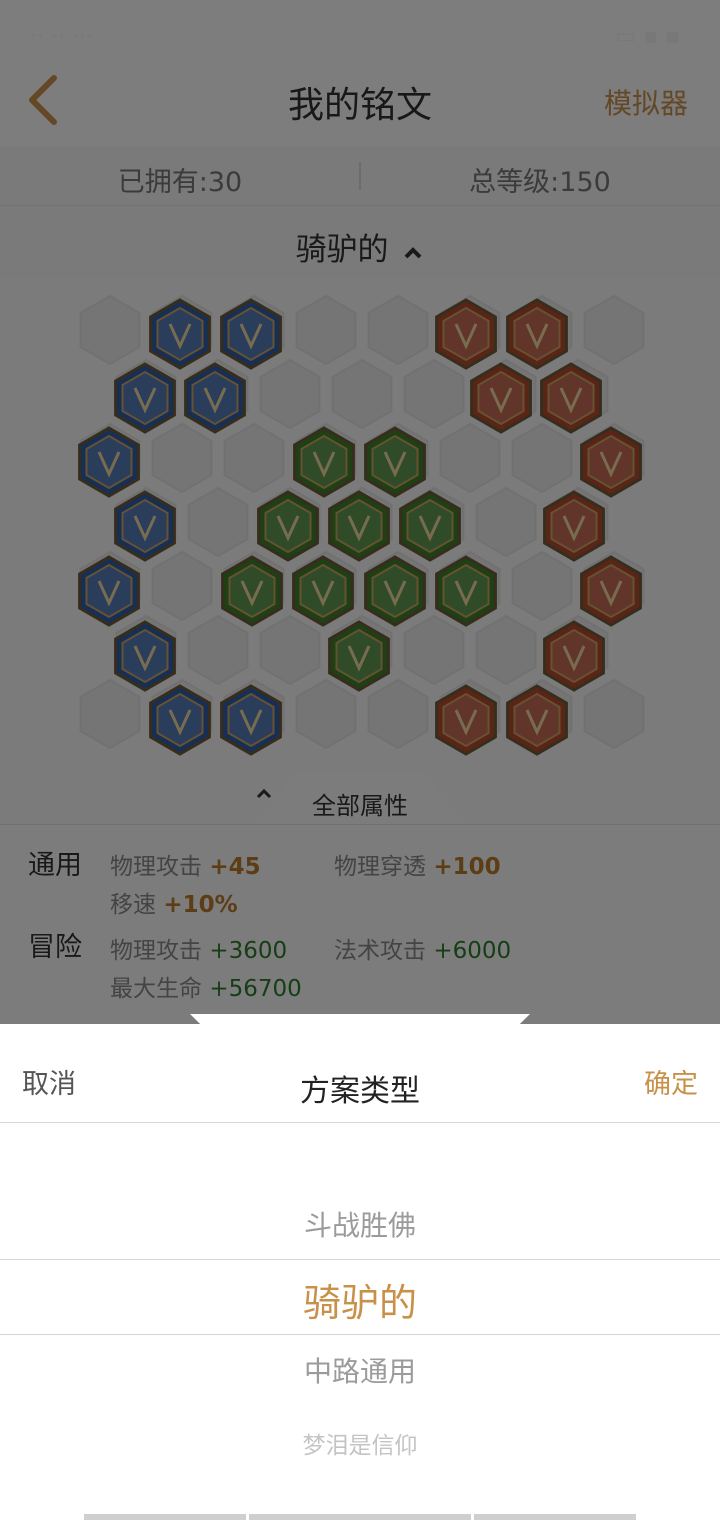 Image resolution: width=720 pixels, height=1520 pixels. What do you see at coordinates (671, 1081) in the screenshot?
I see `confirm-button: 确定` at bounding box center [671, 1081].